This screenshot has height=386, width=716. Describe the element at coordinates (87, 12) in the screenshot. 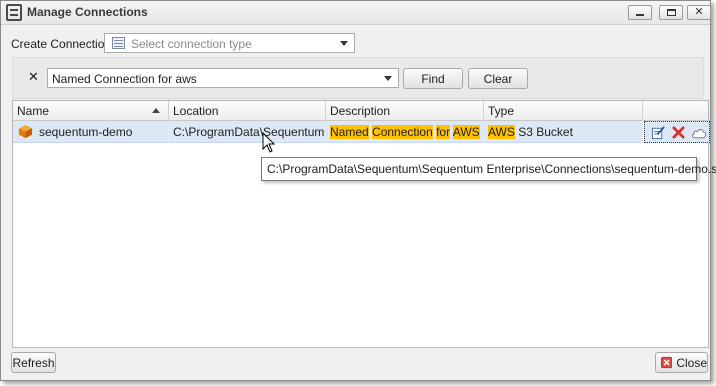

I see `window-title: Manage Connections` at that location.